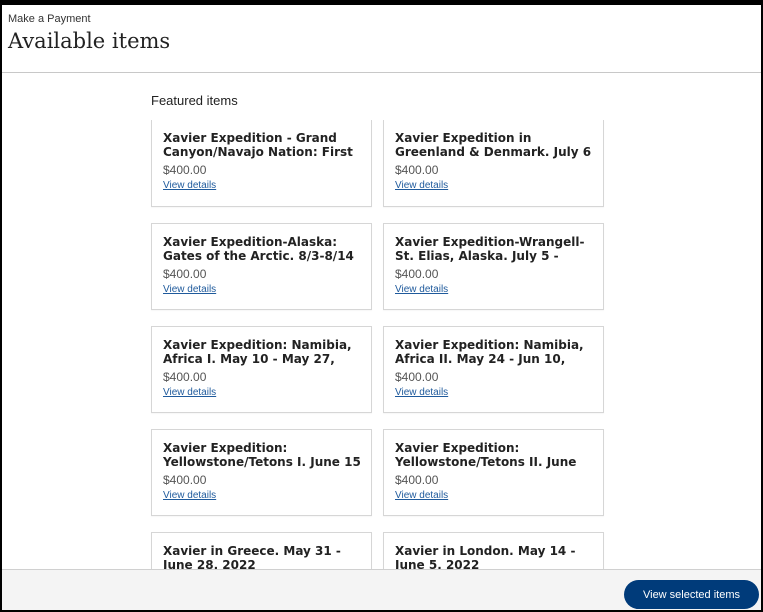  I want to click on item-card: Xavier in London. May 14 - June 5, 2022, so click(493, 551).